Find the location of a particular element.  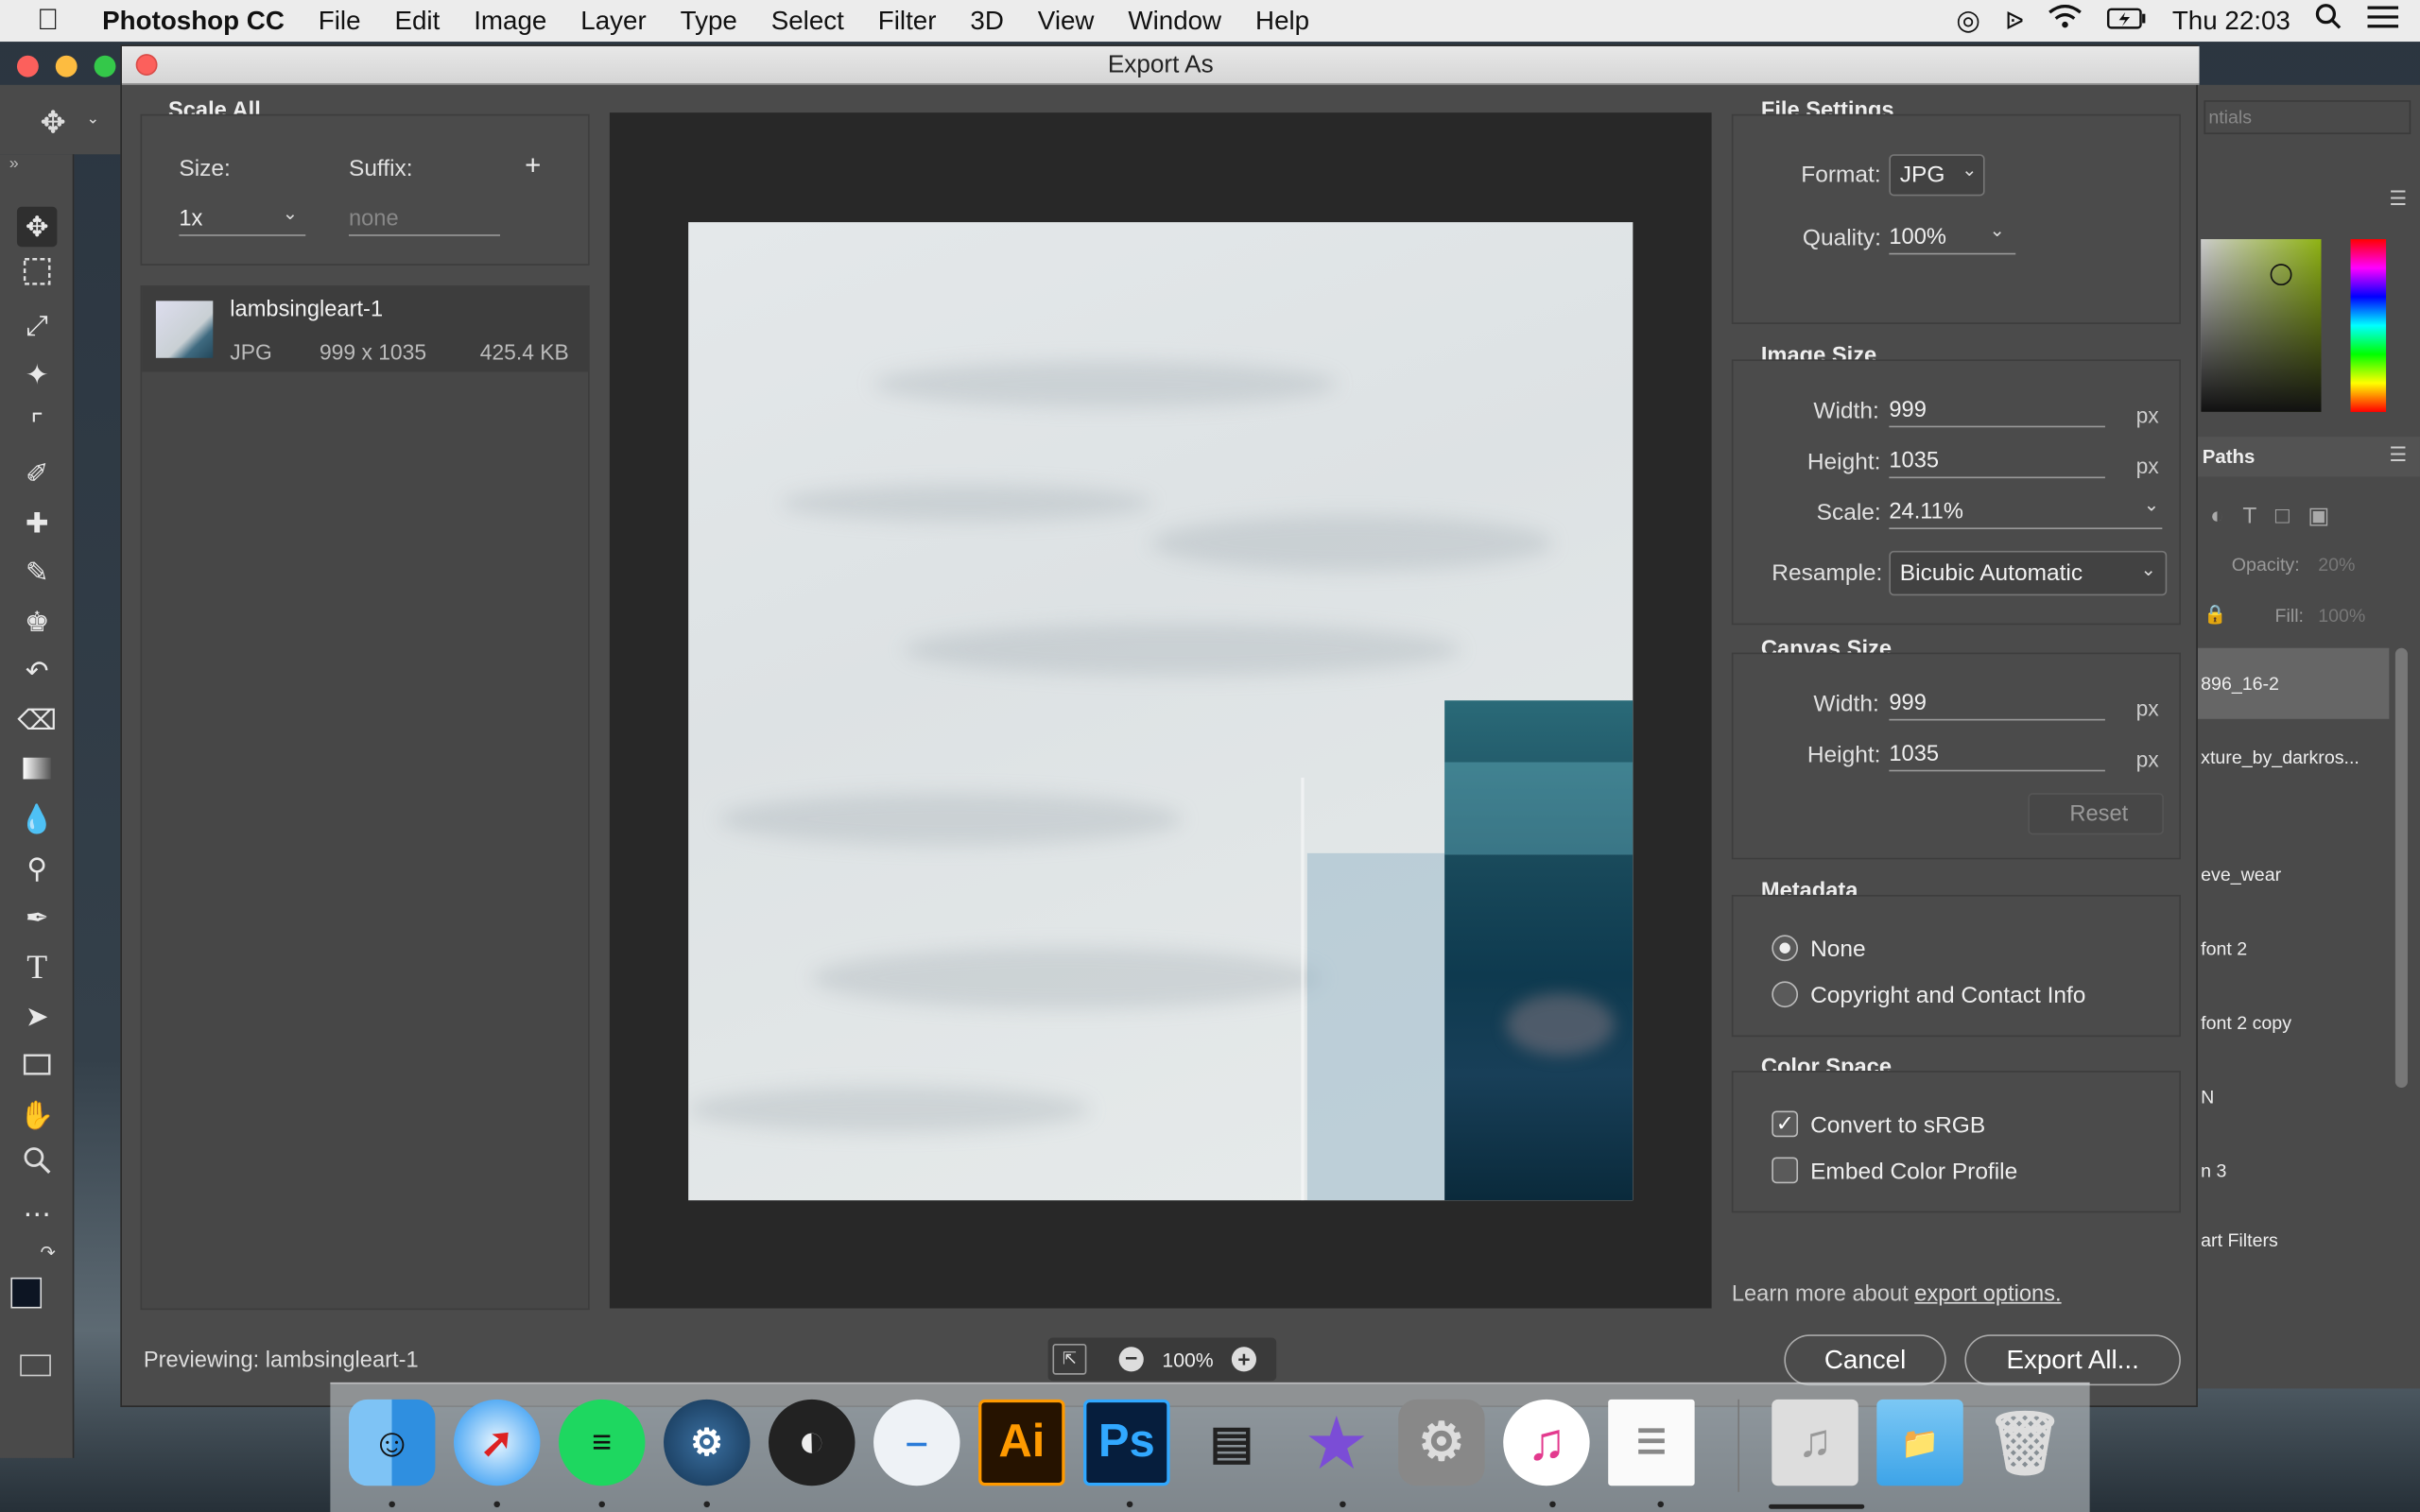

ps-minimize-icon is located at coordinates (66, 66).